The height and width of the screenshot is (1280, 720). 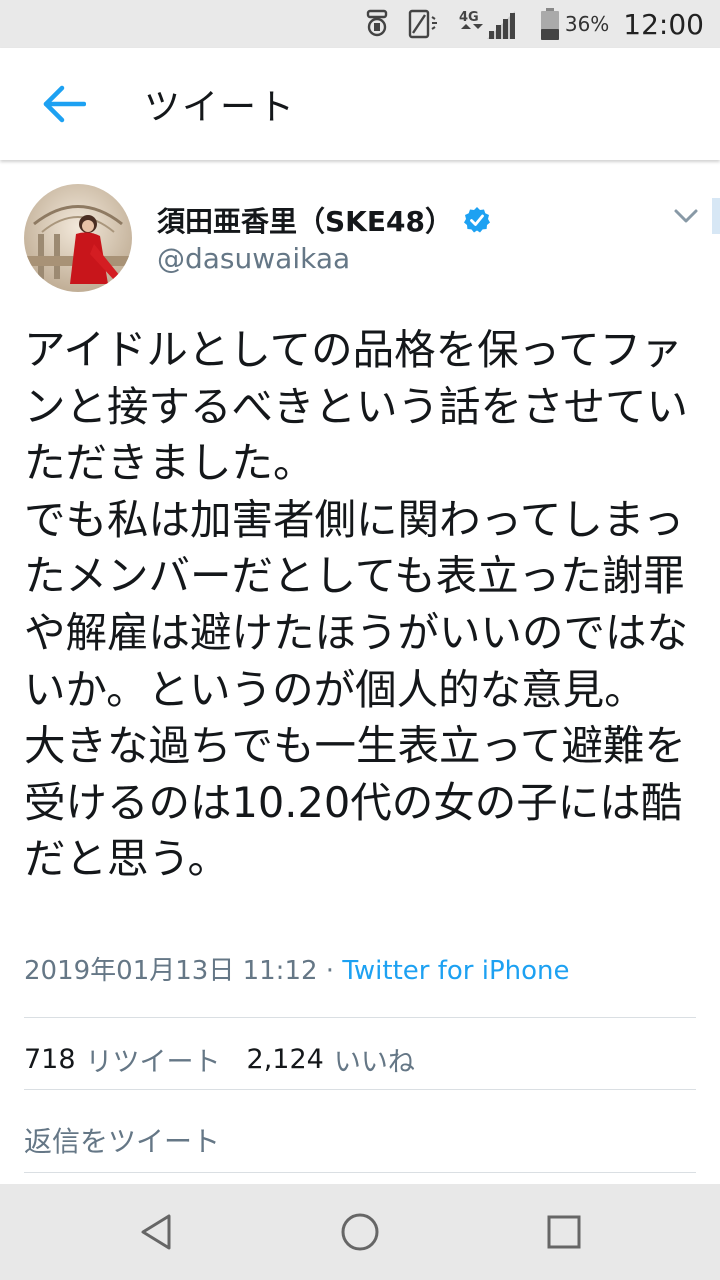 I want to click on recents-square-icon, so click(x=564, y=1232).